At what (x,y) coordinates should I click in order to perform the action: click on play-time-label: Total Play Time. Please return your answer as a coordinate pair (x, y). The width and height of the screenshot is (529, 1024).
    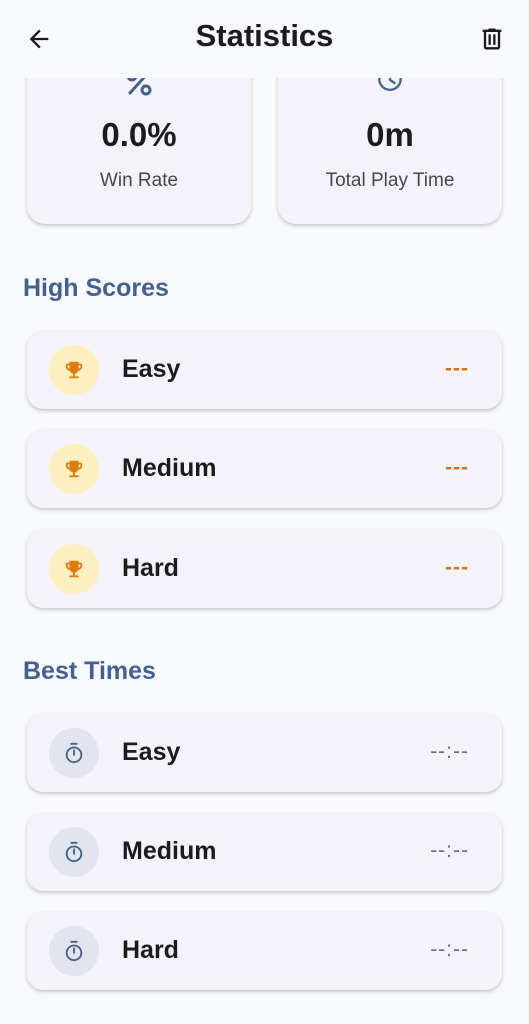
    Looking at the image, I should click on (390, 180).